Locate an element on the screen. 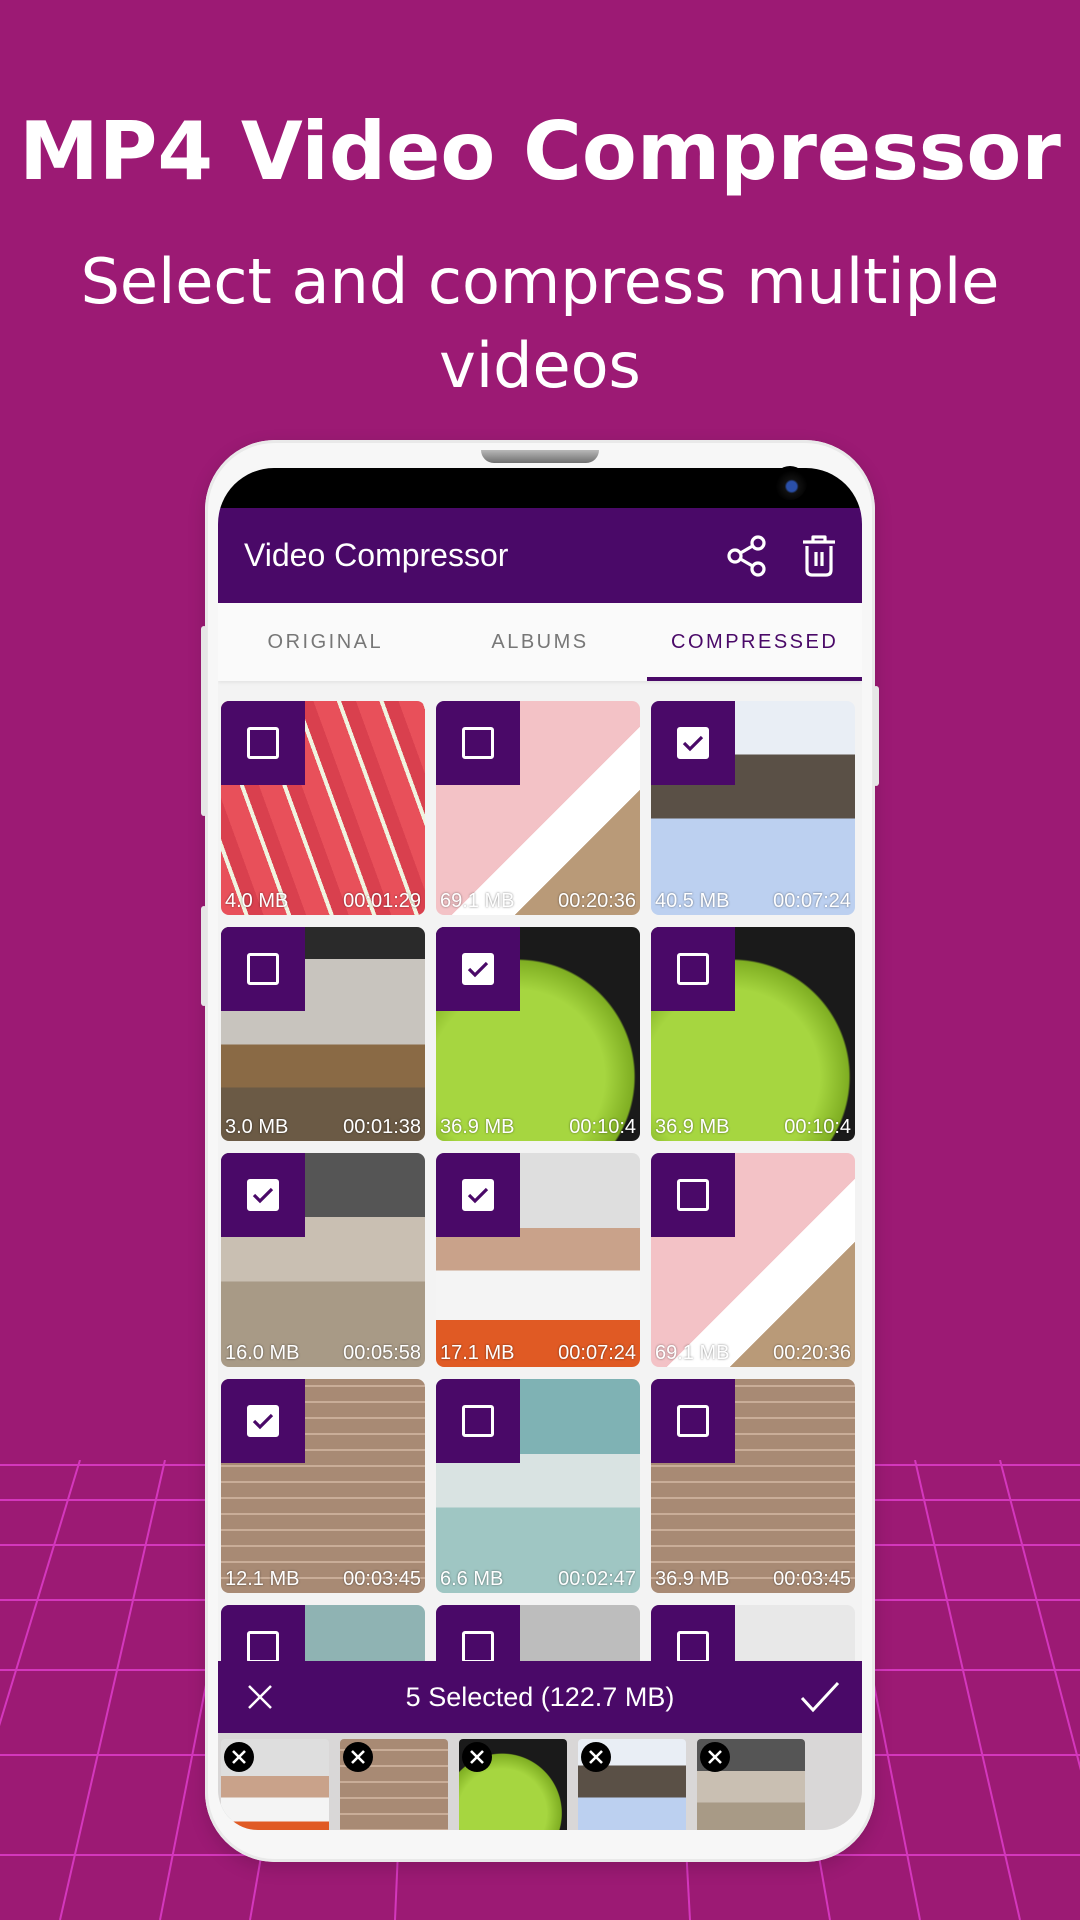 The image size is (1080, 1920). clear-selection-button is located at coordinates (260, 1697).